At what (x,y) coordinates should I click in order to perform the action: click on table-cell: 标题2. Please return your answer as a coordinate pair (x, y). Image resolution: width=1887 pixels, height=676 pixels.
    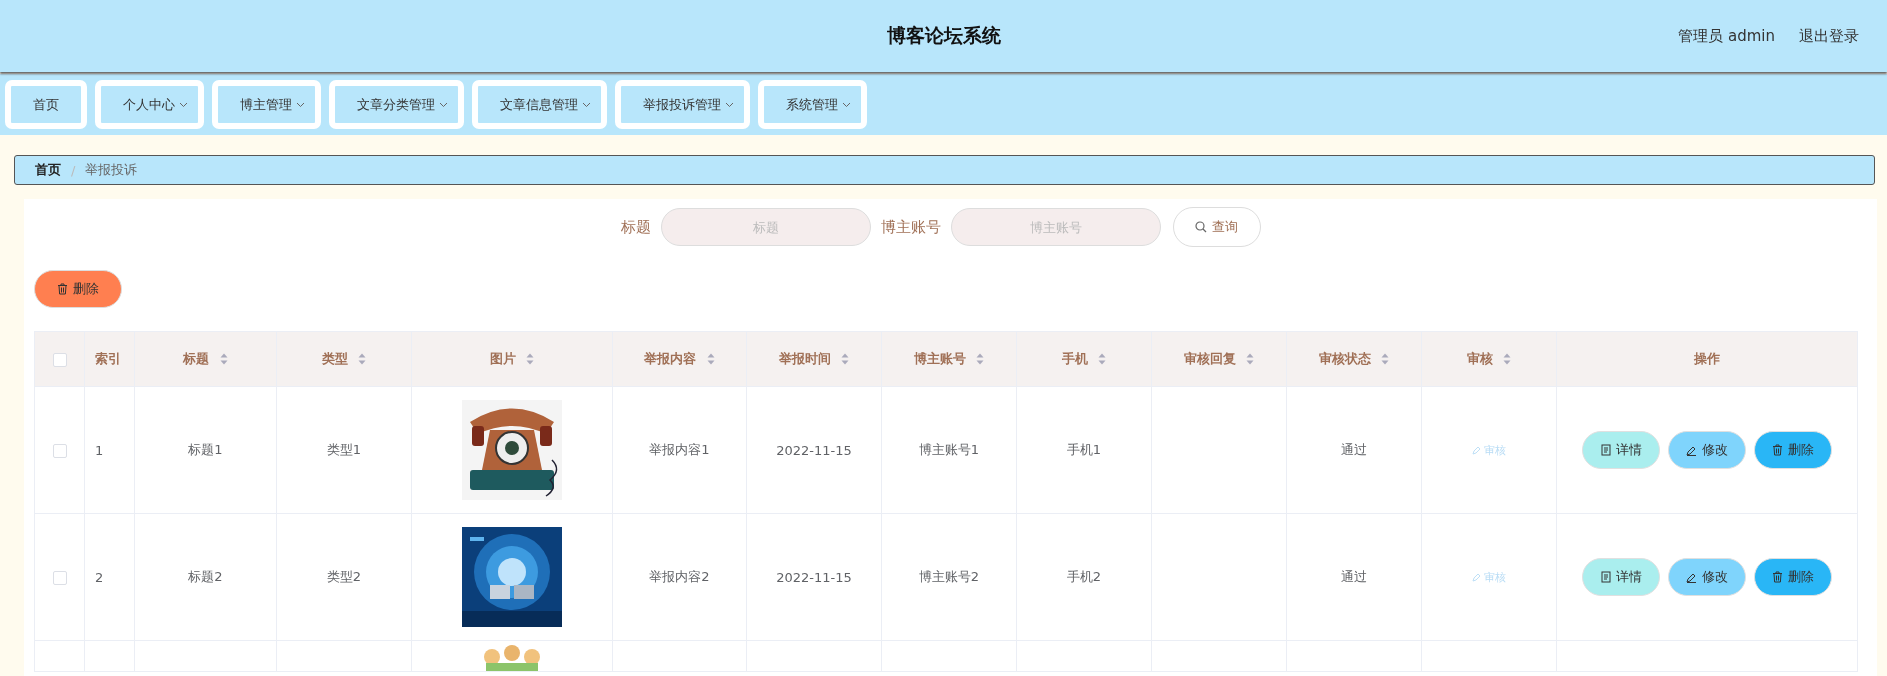
    Looking at the image, I should click on (205, 576).